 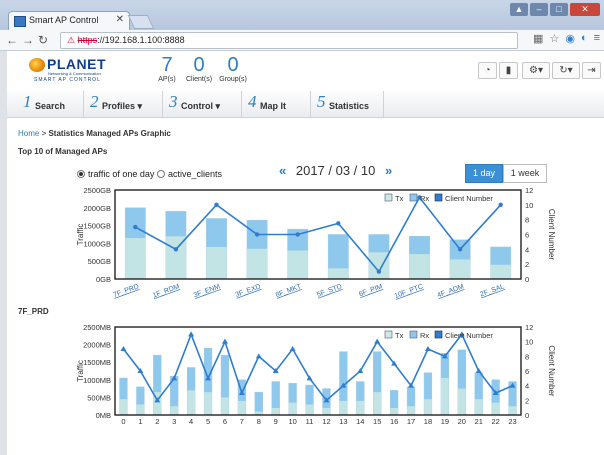 I want to click on menu-map-it-number: 4, so click(x=252, y=101).